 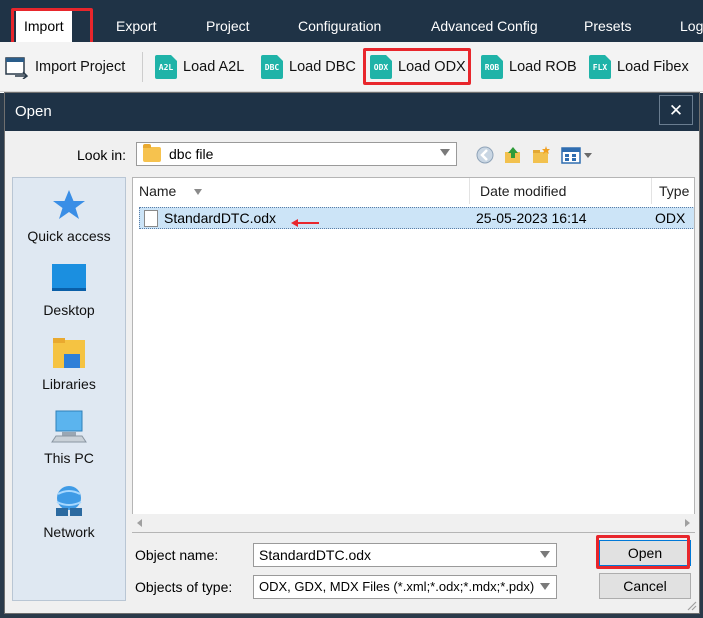 I want to click on view-menu-icon, so click(x=577, y=155).